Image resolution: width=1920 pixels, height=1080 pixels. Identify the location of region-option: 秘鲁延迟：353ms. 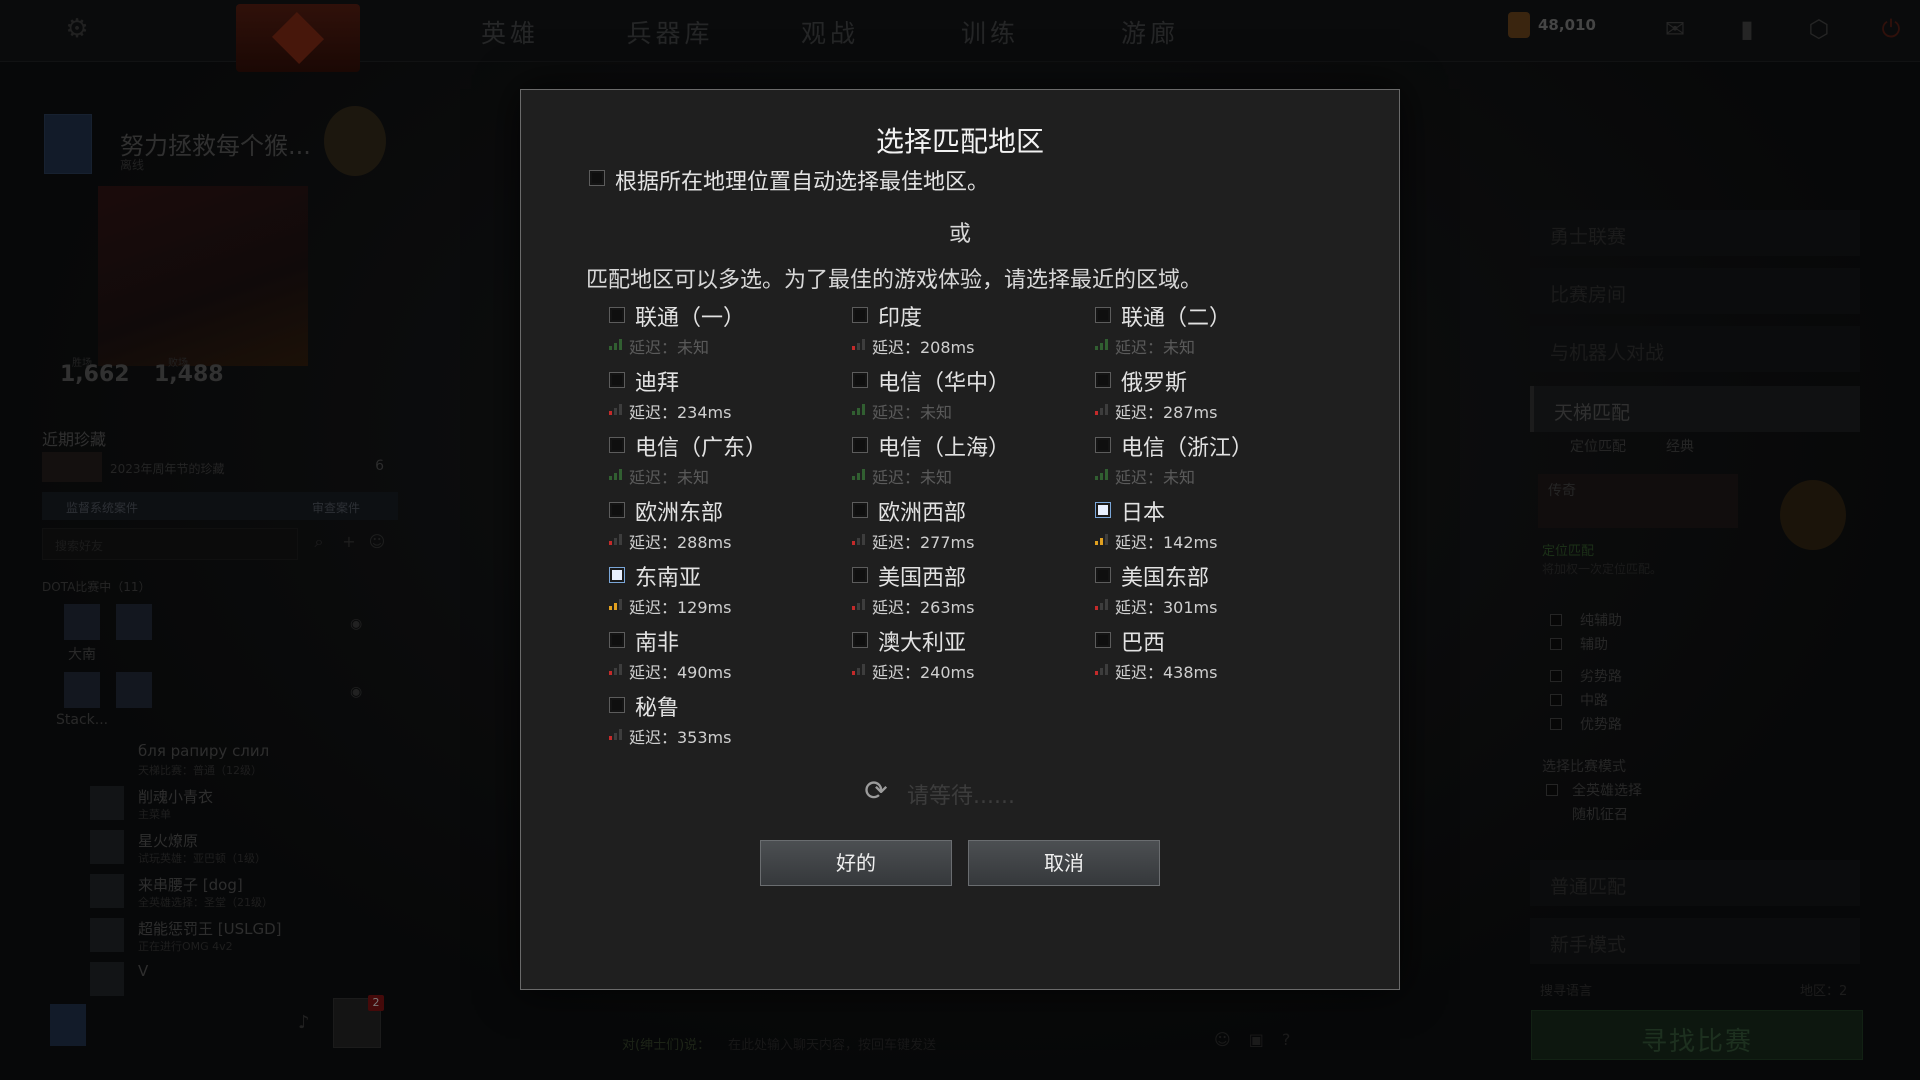
(729, 720).